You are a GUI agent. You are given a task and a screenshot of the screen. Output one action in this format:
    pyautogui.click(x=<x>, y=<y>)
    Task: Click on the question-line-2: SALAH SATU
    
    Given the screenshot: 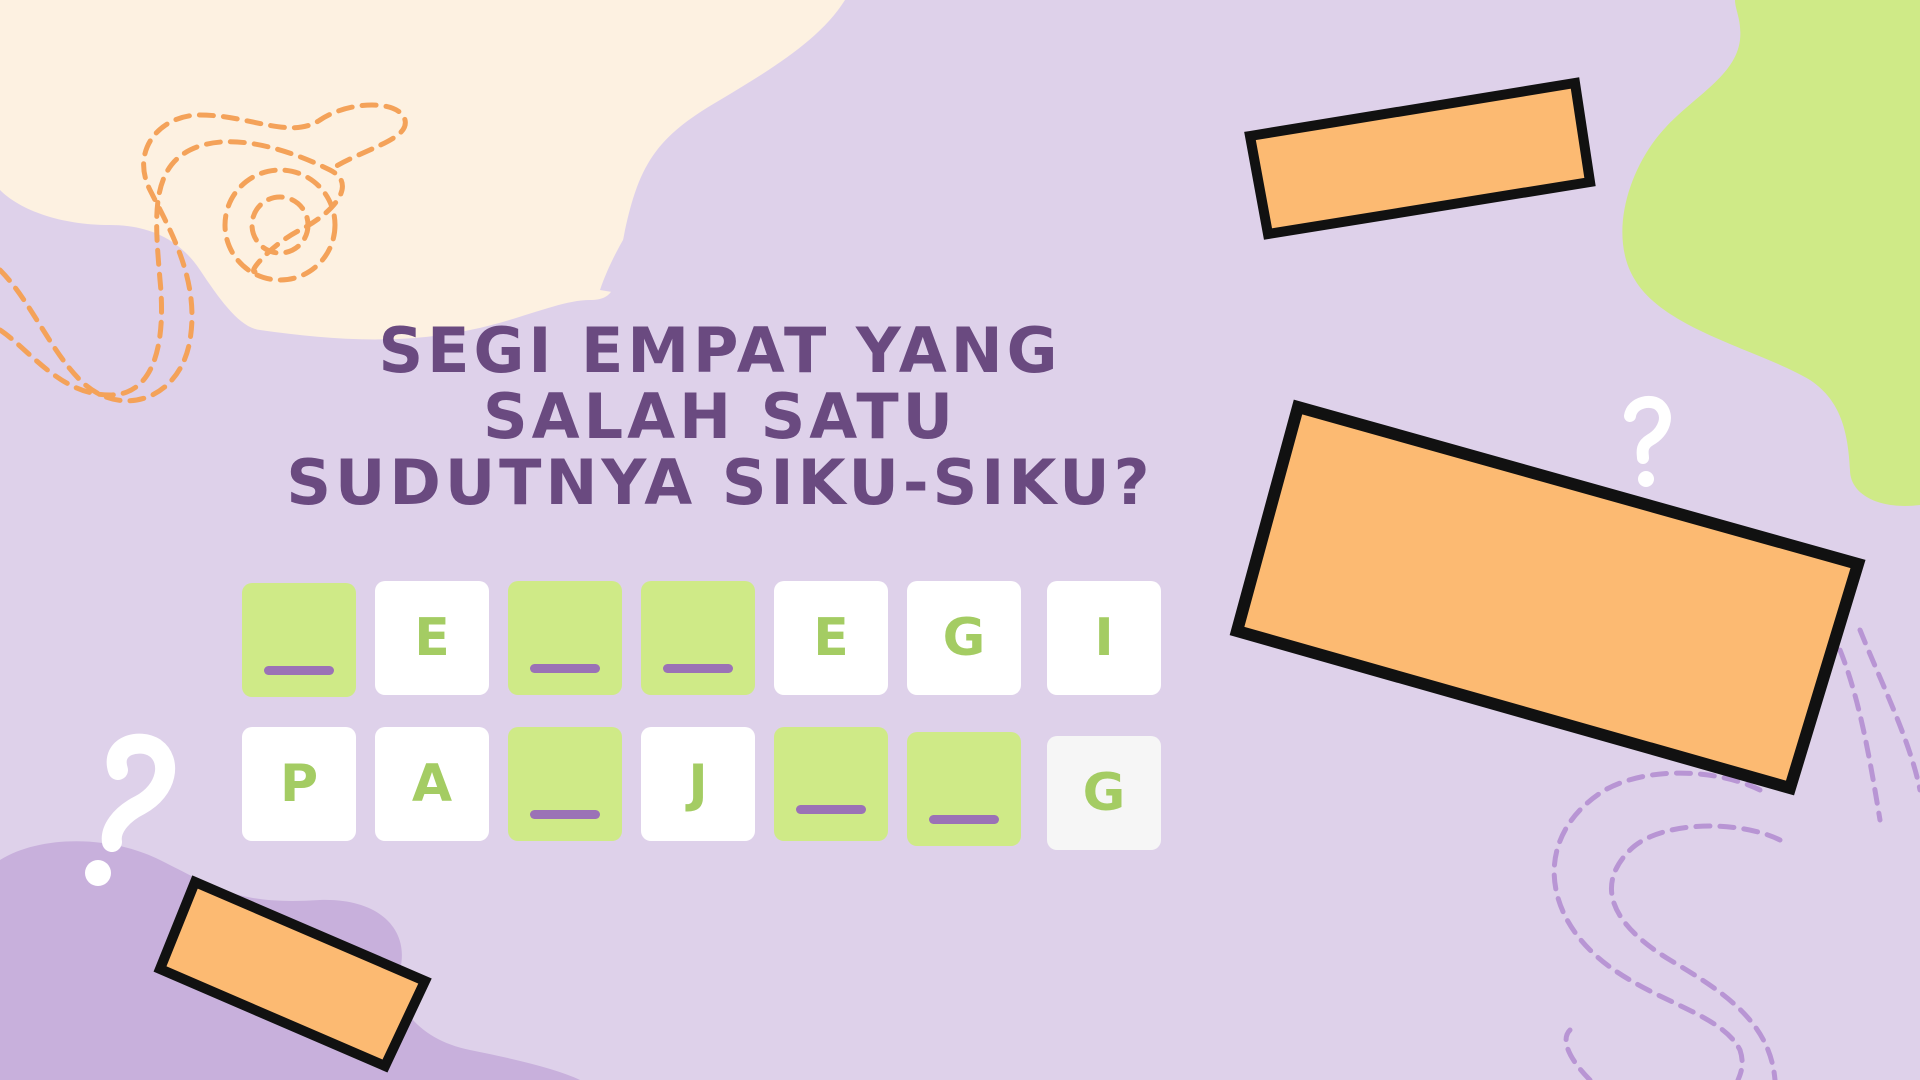 What is the action you would take?
    pyautogui.click(x=720, y=416)
    